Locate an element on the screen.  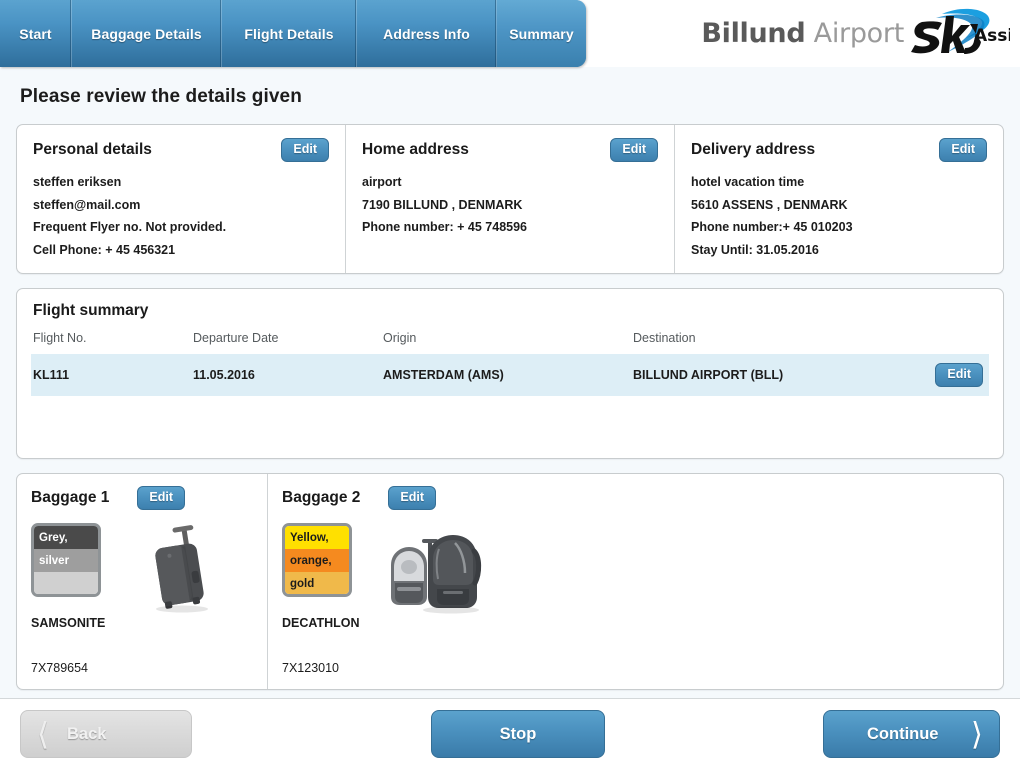
color-band-3: gold is located at coordinates (317, 583).